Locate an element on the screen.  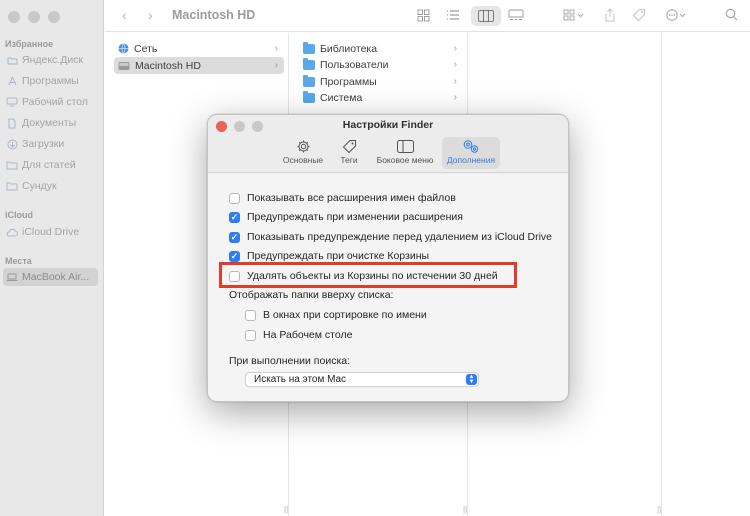
toolbar: ‹ › Macintosh HD is located at coordinates (427, 16).